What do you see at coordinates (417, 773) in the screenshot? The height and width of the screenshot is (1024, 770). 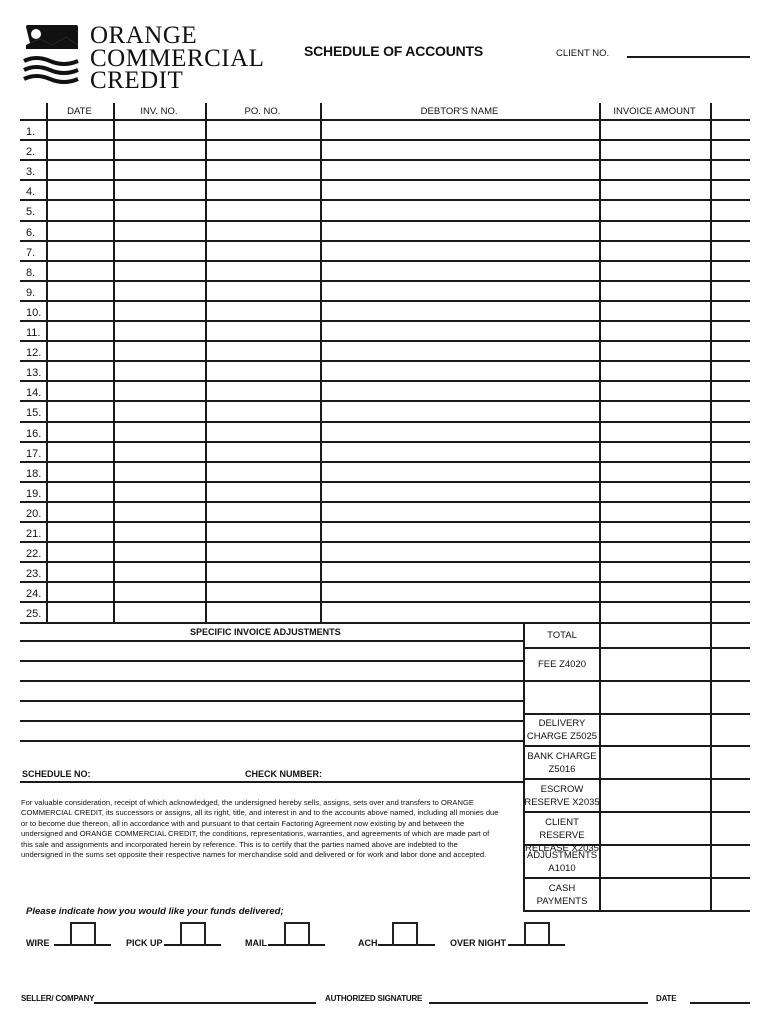 I see `check-number-input` at bounding box center [417, 773].